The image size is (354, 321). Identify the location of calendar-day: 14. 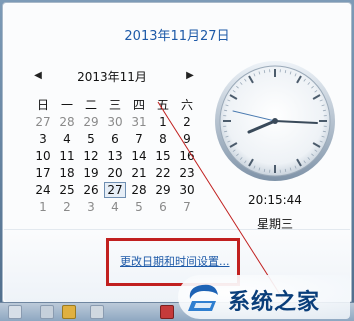
(139, 156).